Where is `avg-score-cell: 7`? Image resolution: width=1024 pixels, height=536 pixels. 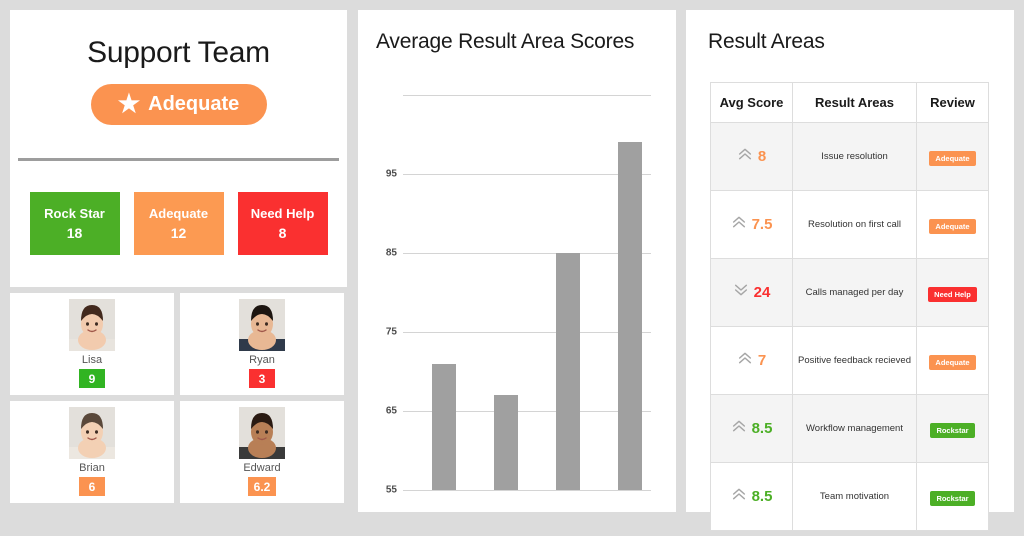 avg-score-cell: 7 is located at coordinates (751, 360).